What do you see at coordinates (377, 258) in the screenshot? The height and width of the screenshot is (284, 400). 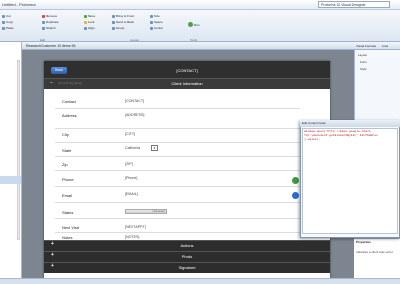 I see `properties-panel` at bounding box center [377, 258].